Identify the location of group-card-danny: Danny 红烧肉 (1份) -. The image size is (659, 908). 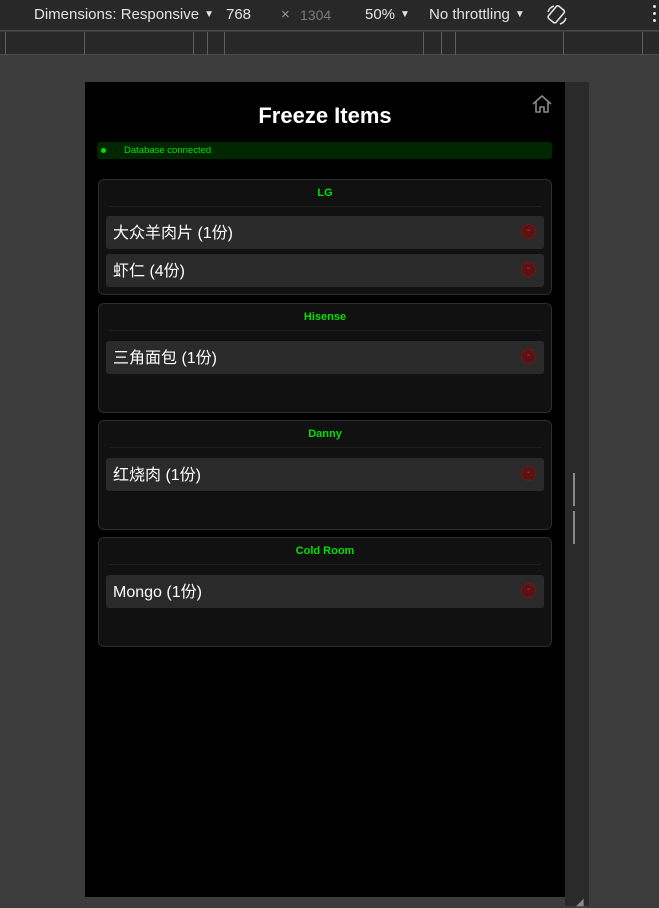
(325, 475).